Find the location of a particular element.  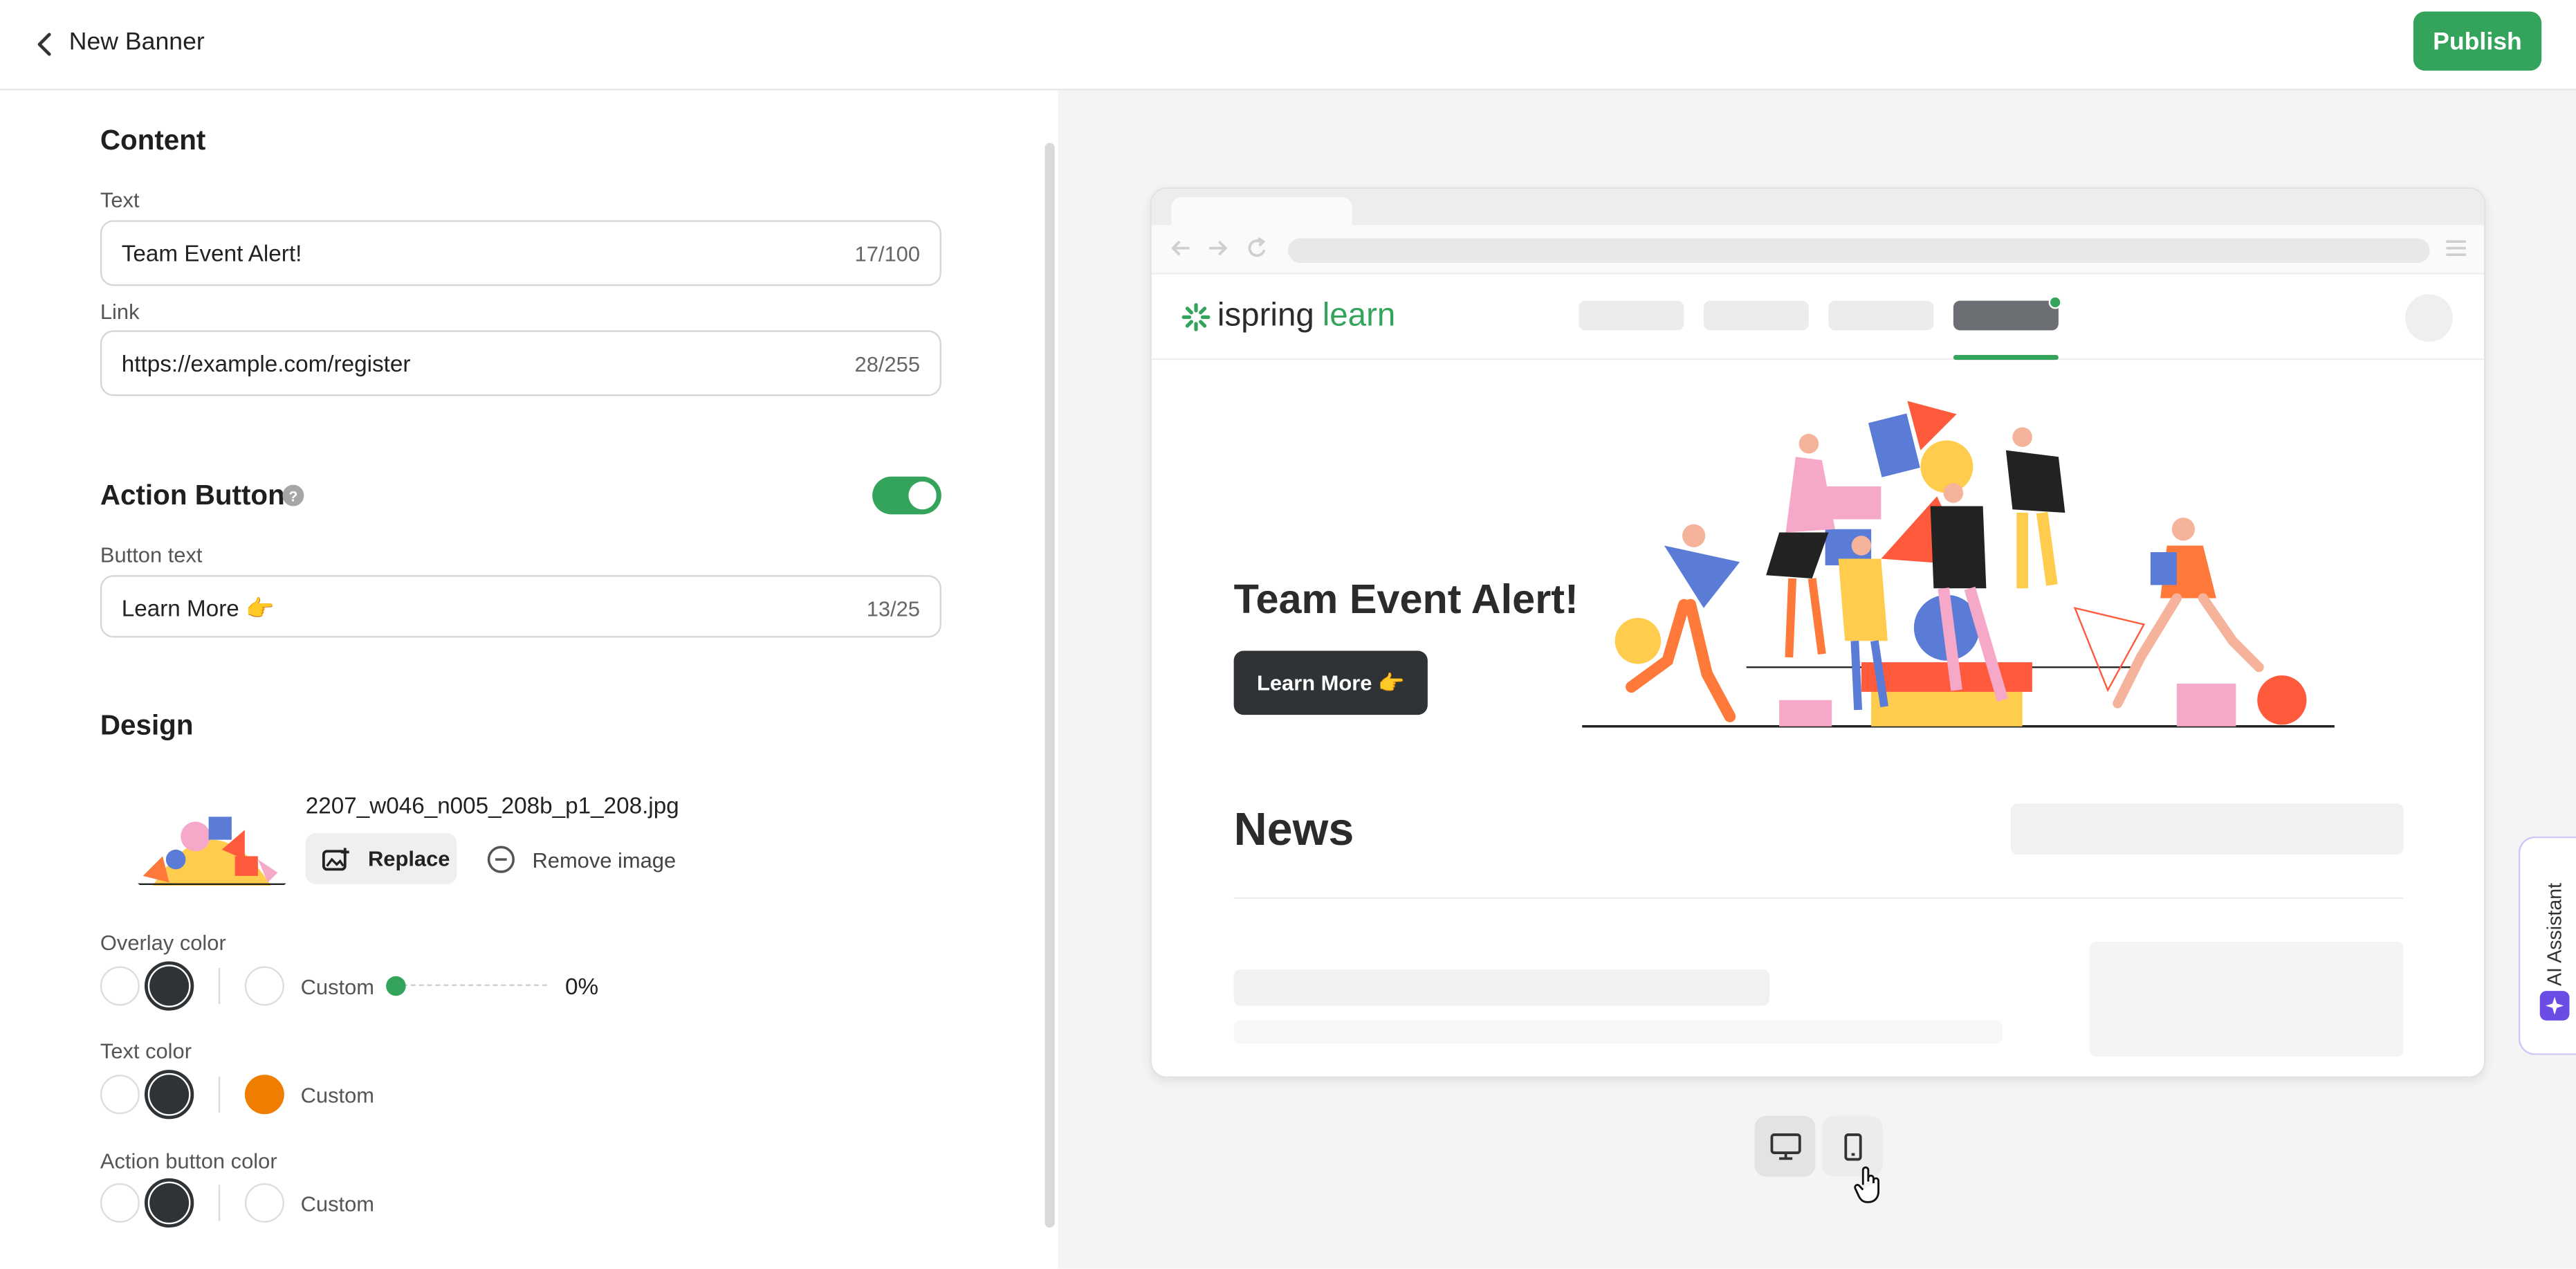

banner-text-input: Team Event Alert! 17/100 is located at coordinates (520, 253).